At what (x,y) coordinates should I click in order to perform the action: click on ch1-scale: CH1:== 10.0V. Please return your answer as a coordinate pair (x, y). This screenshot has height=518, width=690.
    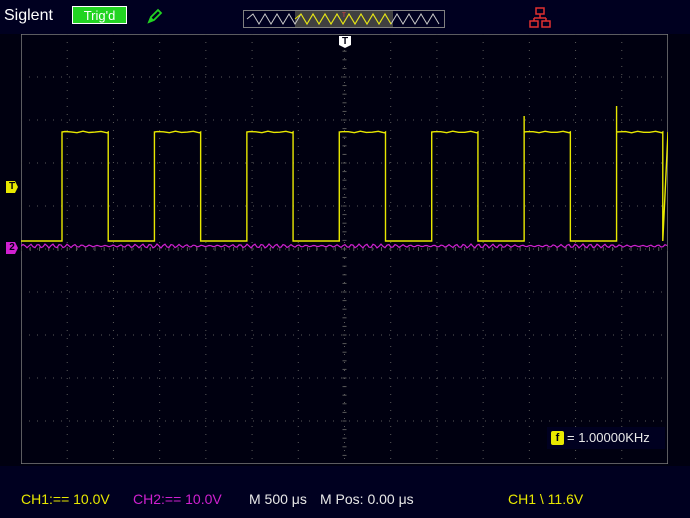
    Looking at the image, I should click on (65, 499).